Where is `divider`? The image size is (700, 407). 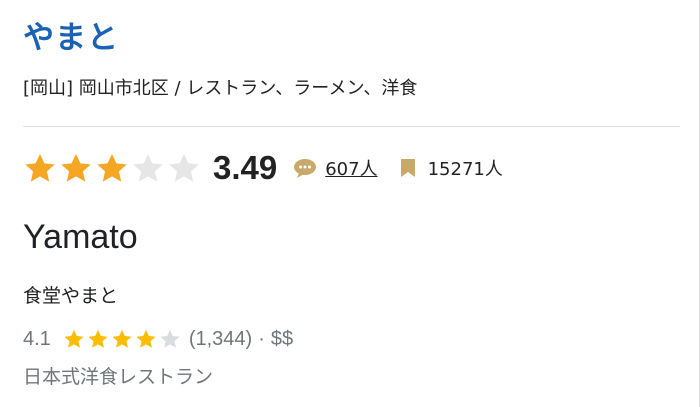
divider is located at coordinates (351, 126).